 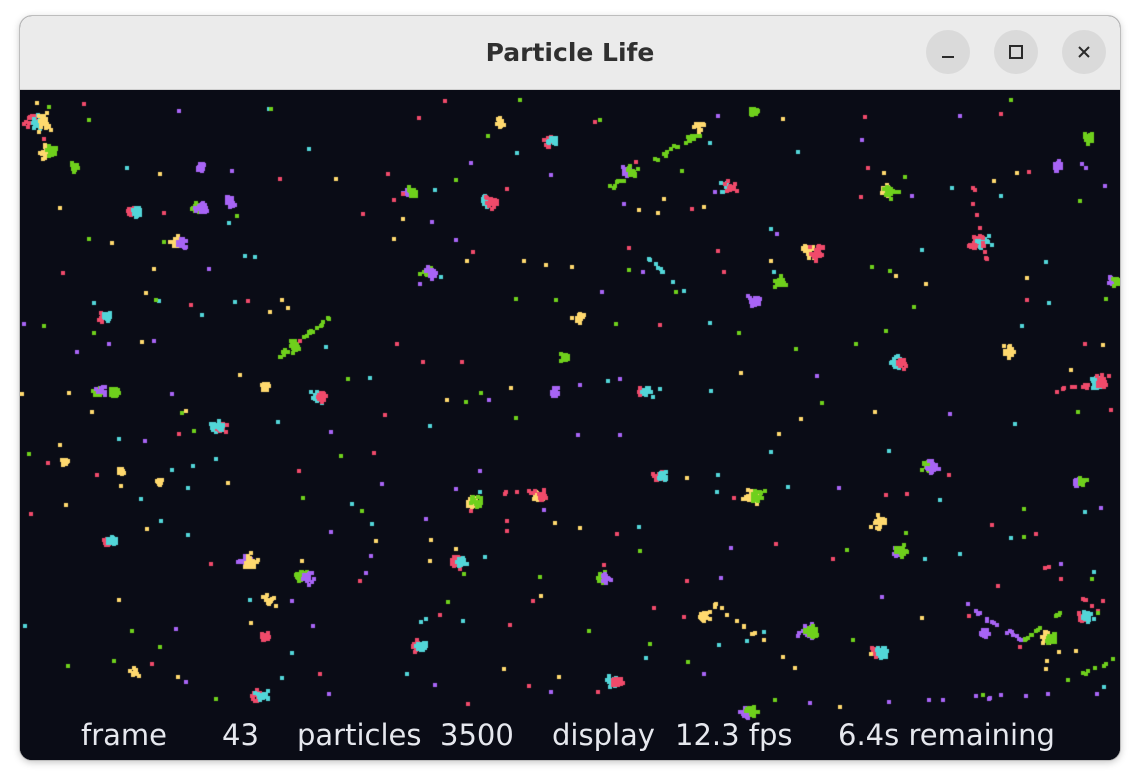 I want to click on remaining-time: 6.4s remaining, so click(x=946, y=735).